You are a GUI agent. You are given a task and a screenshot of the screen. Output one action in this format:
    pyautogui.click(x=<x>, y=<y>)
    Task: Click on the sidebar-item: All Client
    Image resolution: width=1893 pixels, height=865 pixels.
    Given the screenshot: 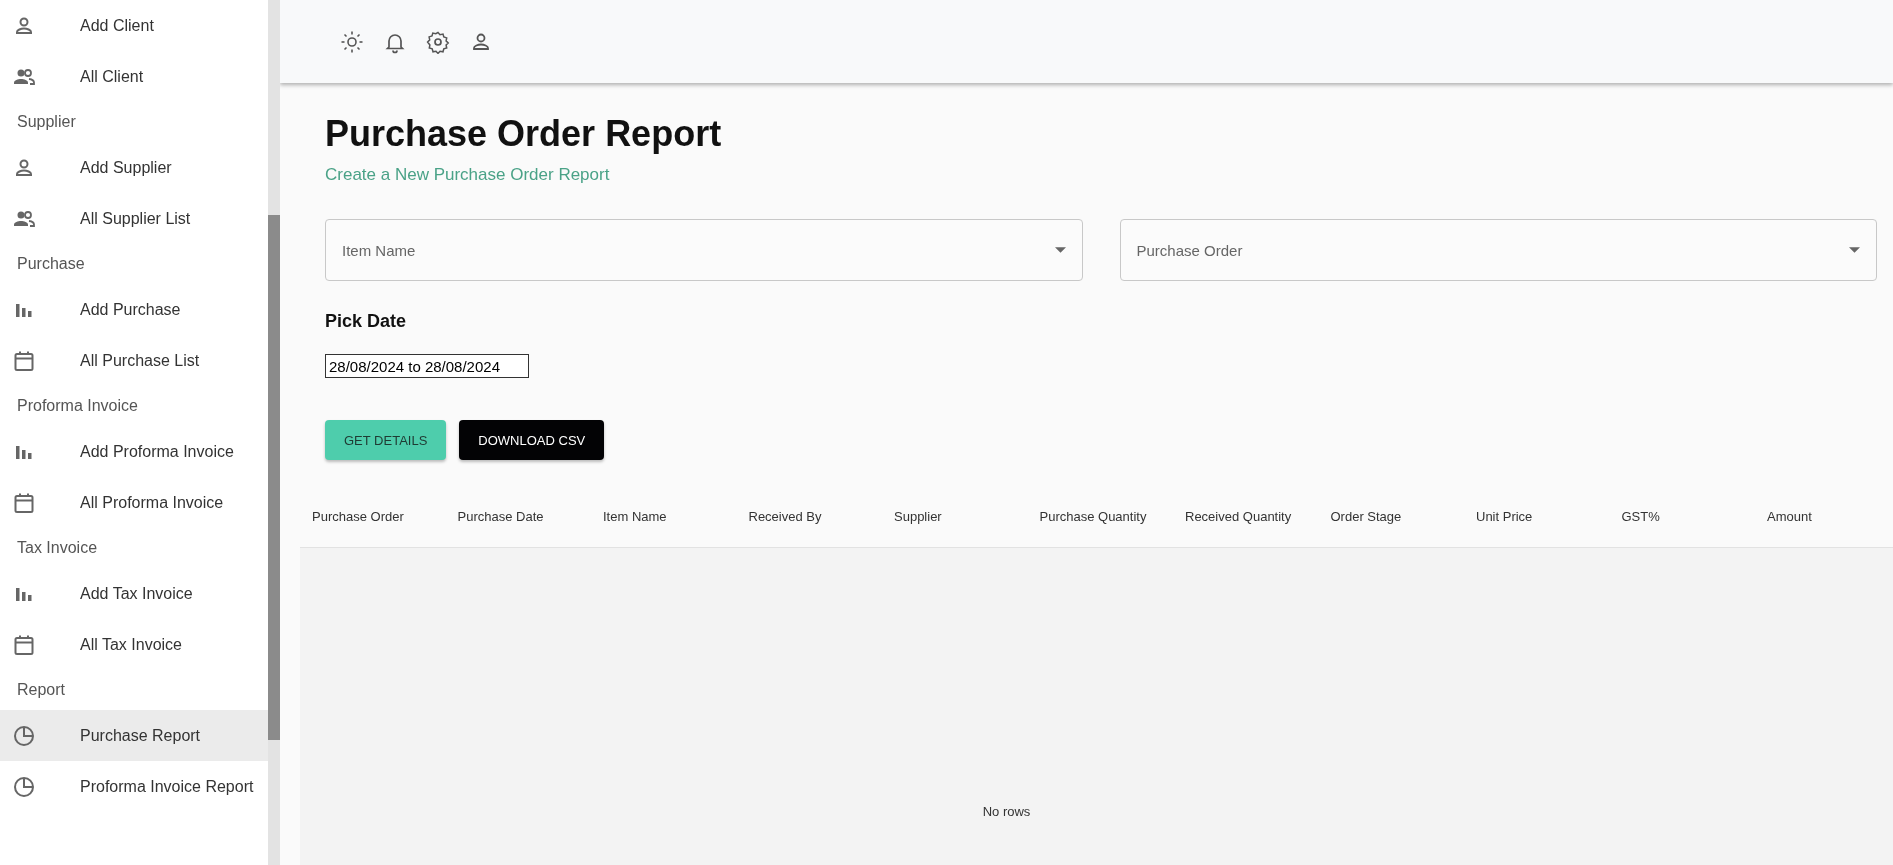 What is the action you would take?
    pyautogui.click(x=134, y=76)
    